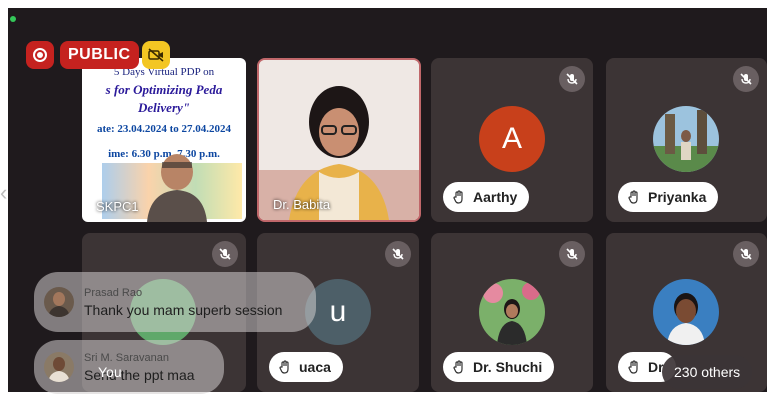  Describe the element at coordinates (113, 292) in the screenshot. I see `chat-sender: Prasad Rao` at that location.